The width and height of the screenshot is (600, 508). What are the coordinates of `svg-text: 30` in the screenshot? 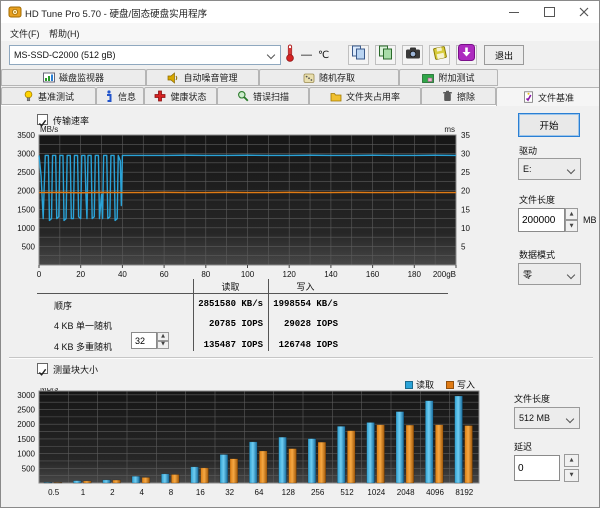 It's located at (465, 154).